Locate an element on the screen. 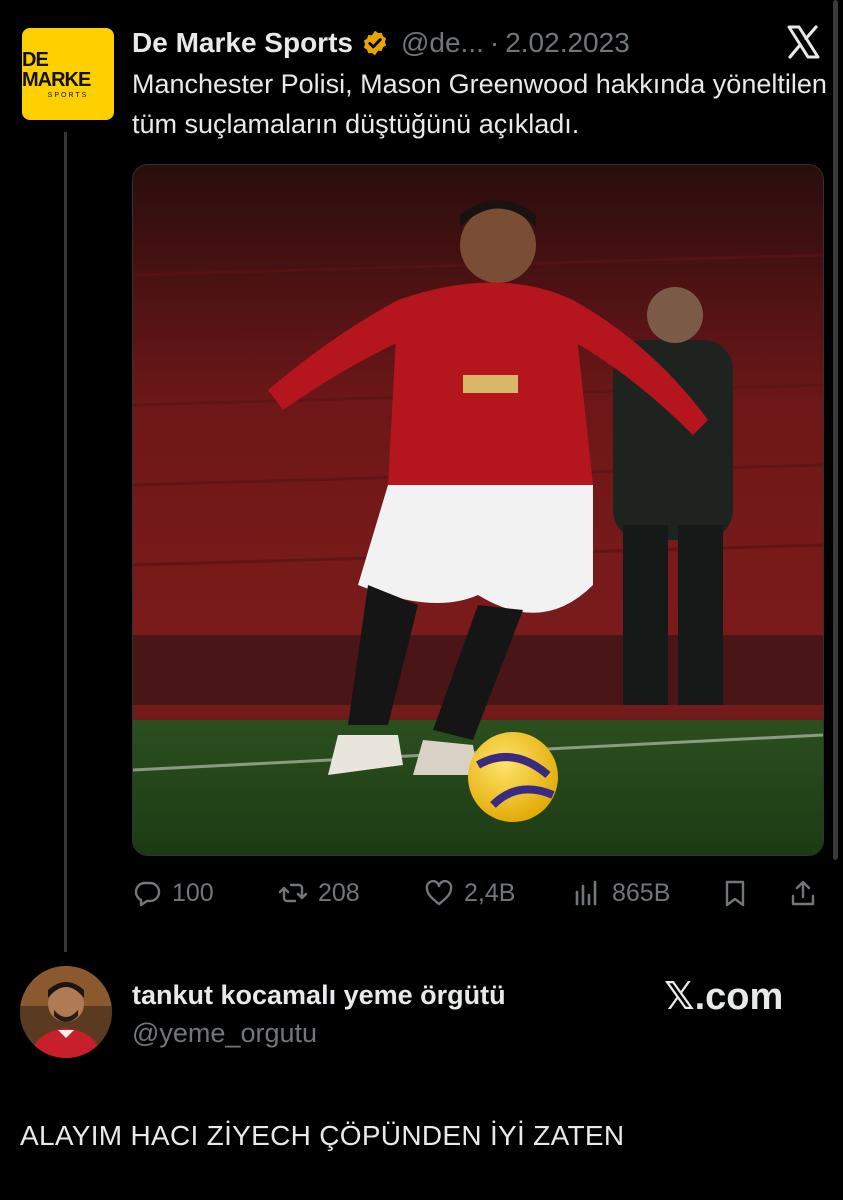 This screenshot has height=1200, width=843. bookmark-icon is located at coordinates (735, 893).